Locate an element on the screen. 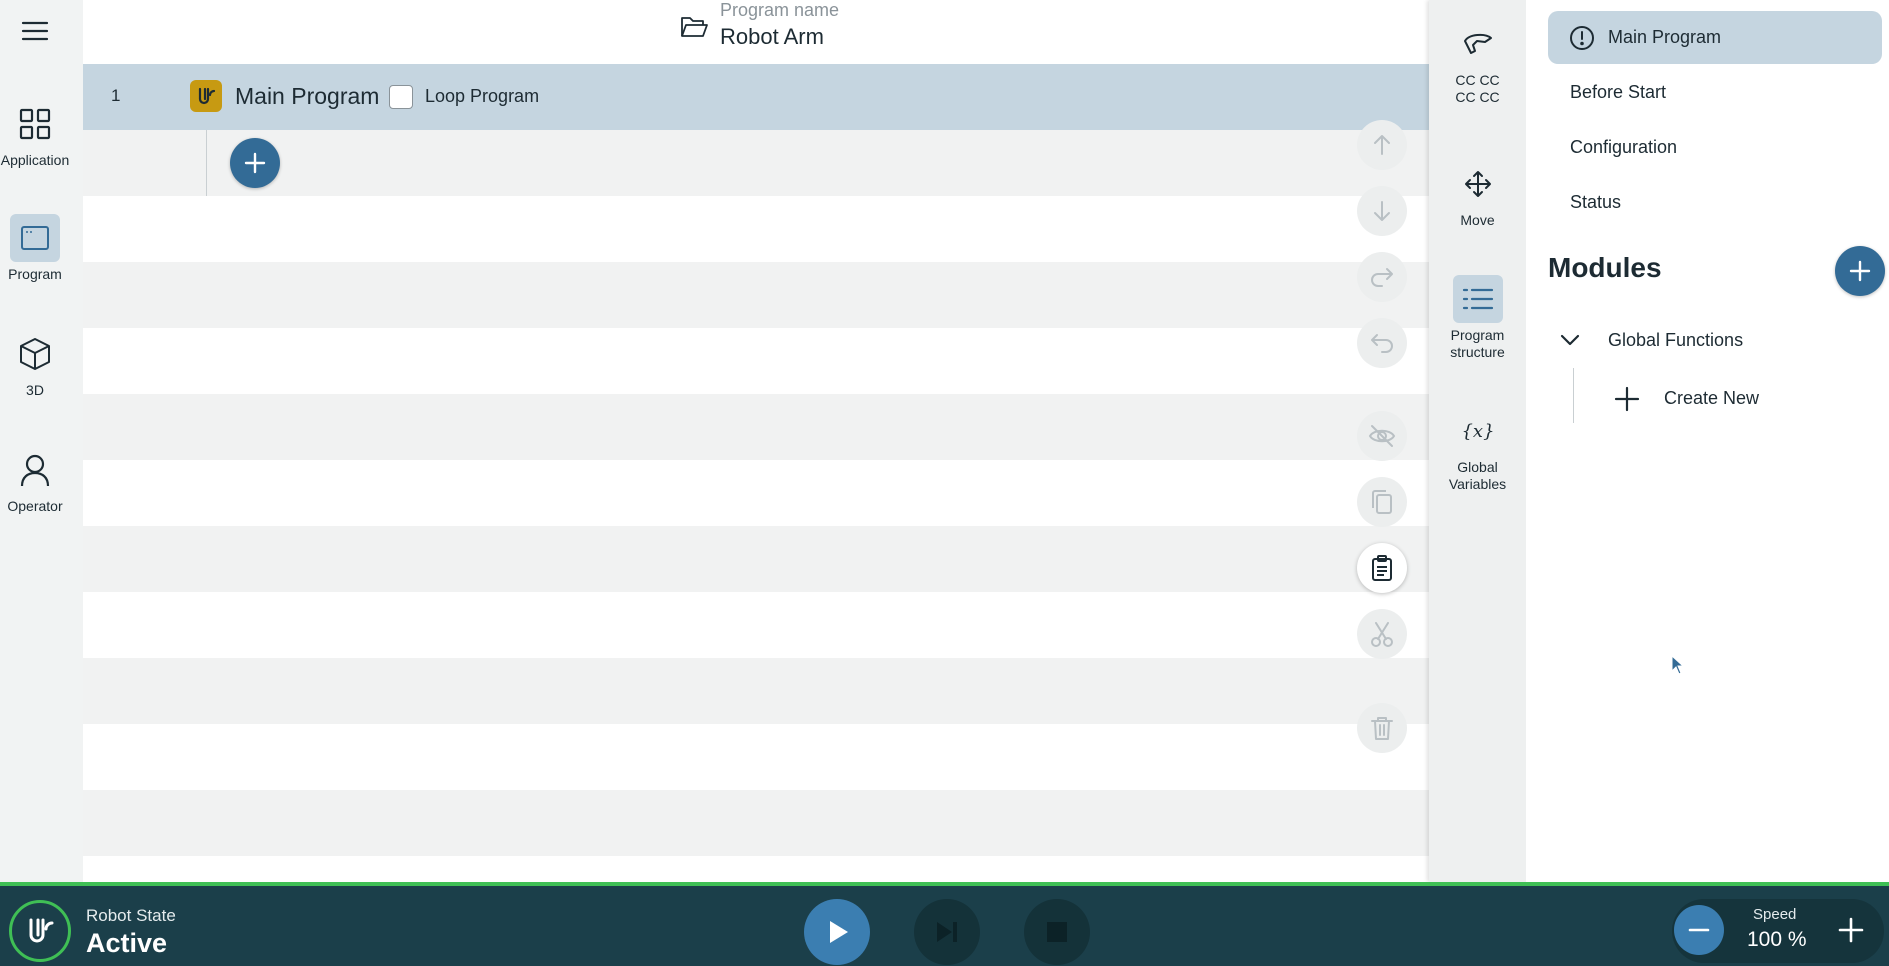  folder-open-icon is located at coordinates (694, 27).